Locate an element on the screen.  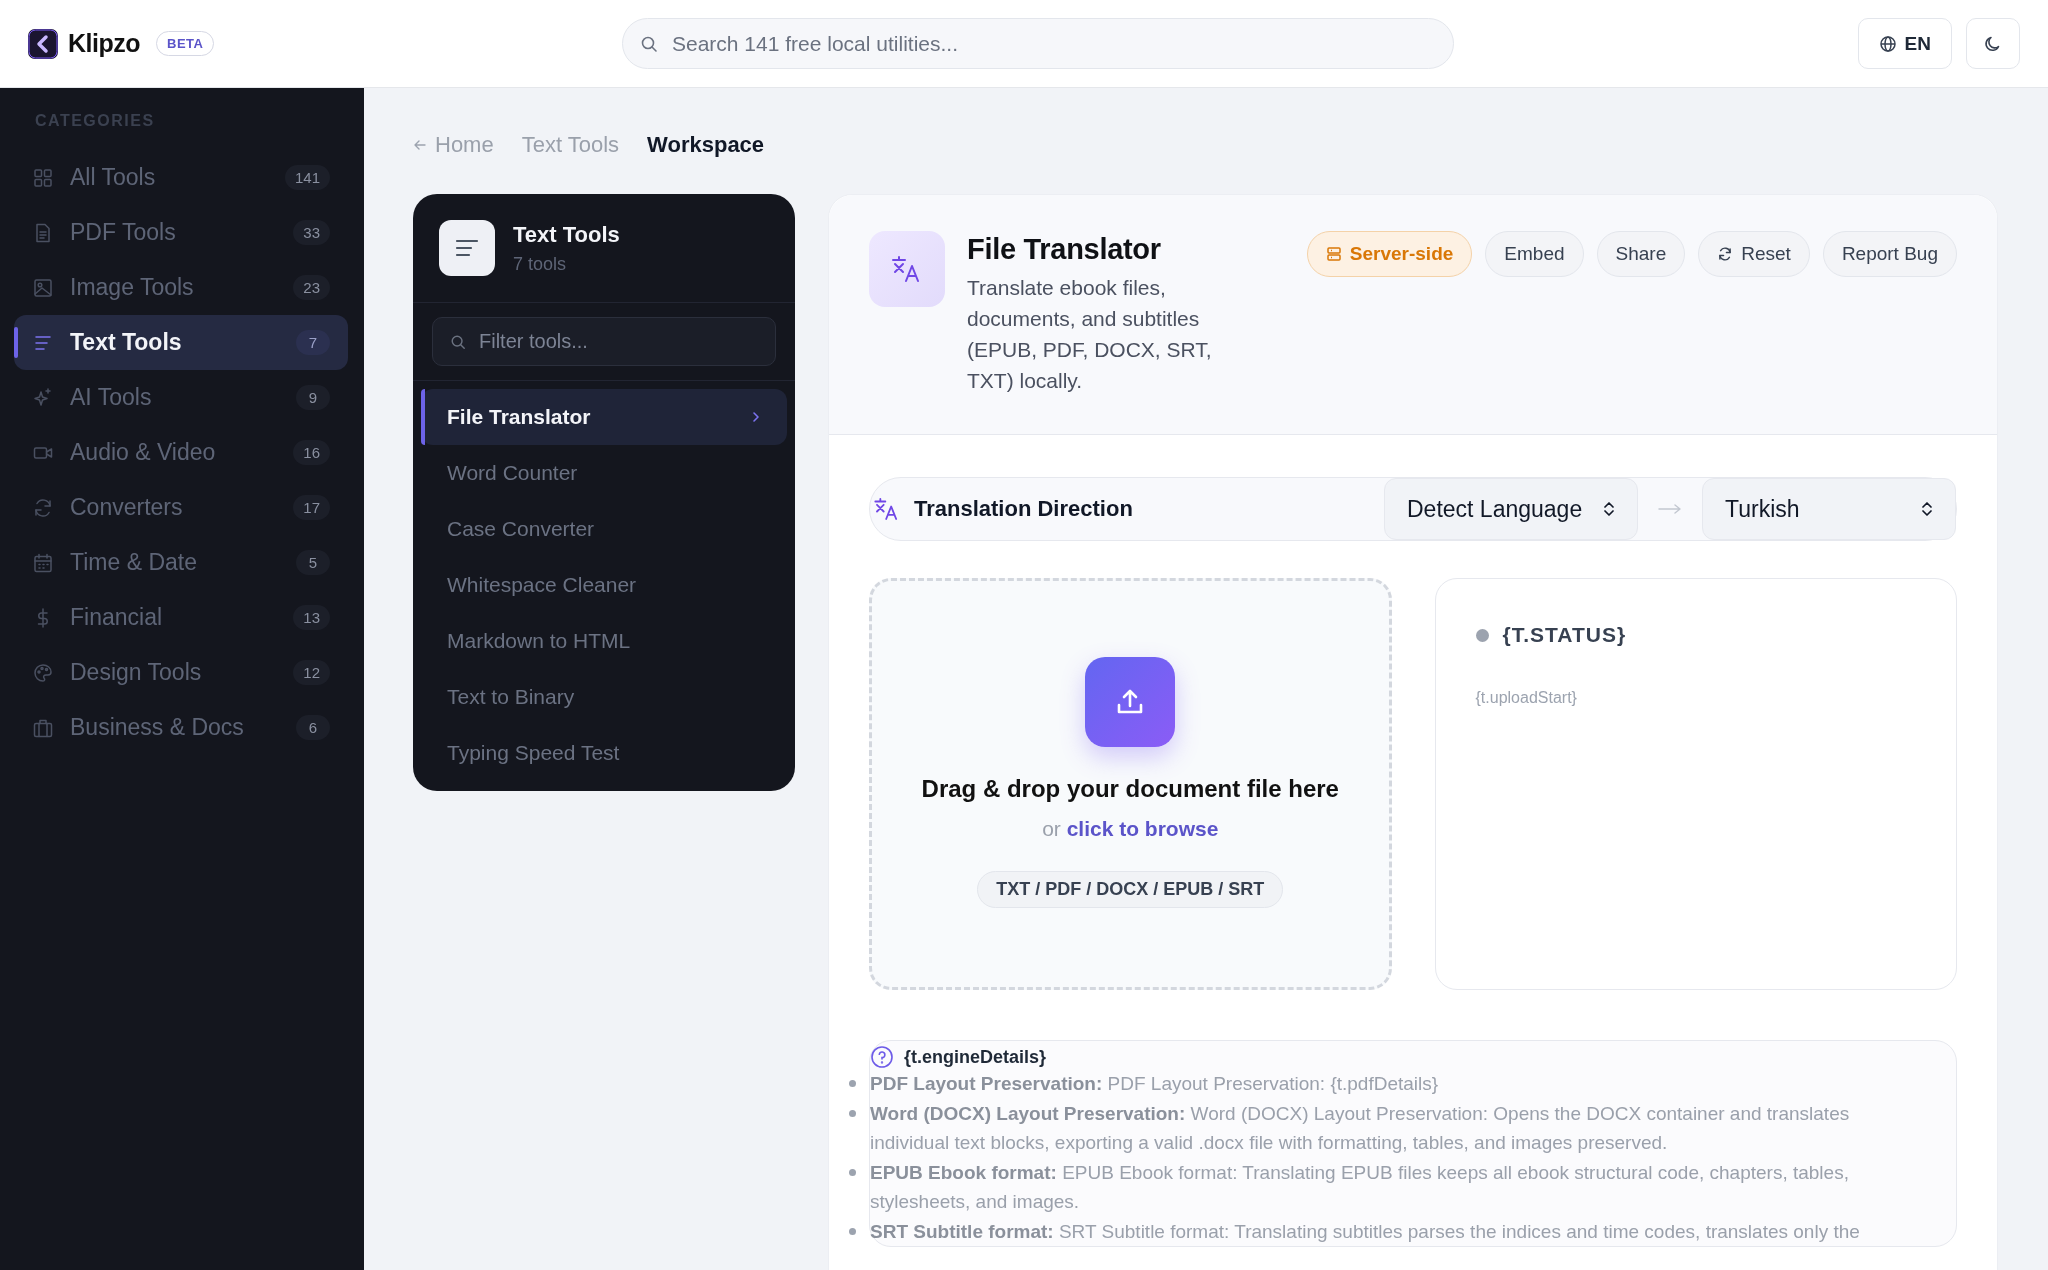
breadcrumb-current: Workspace is located at coordinates (706, 145).